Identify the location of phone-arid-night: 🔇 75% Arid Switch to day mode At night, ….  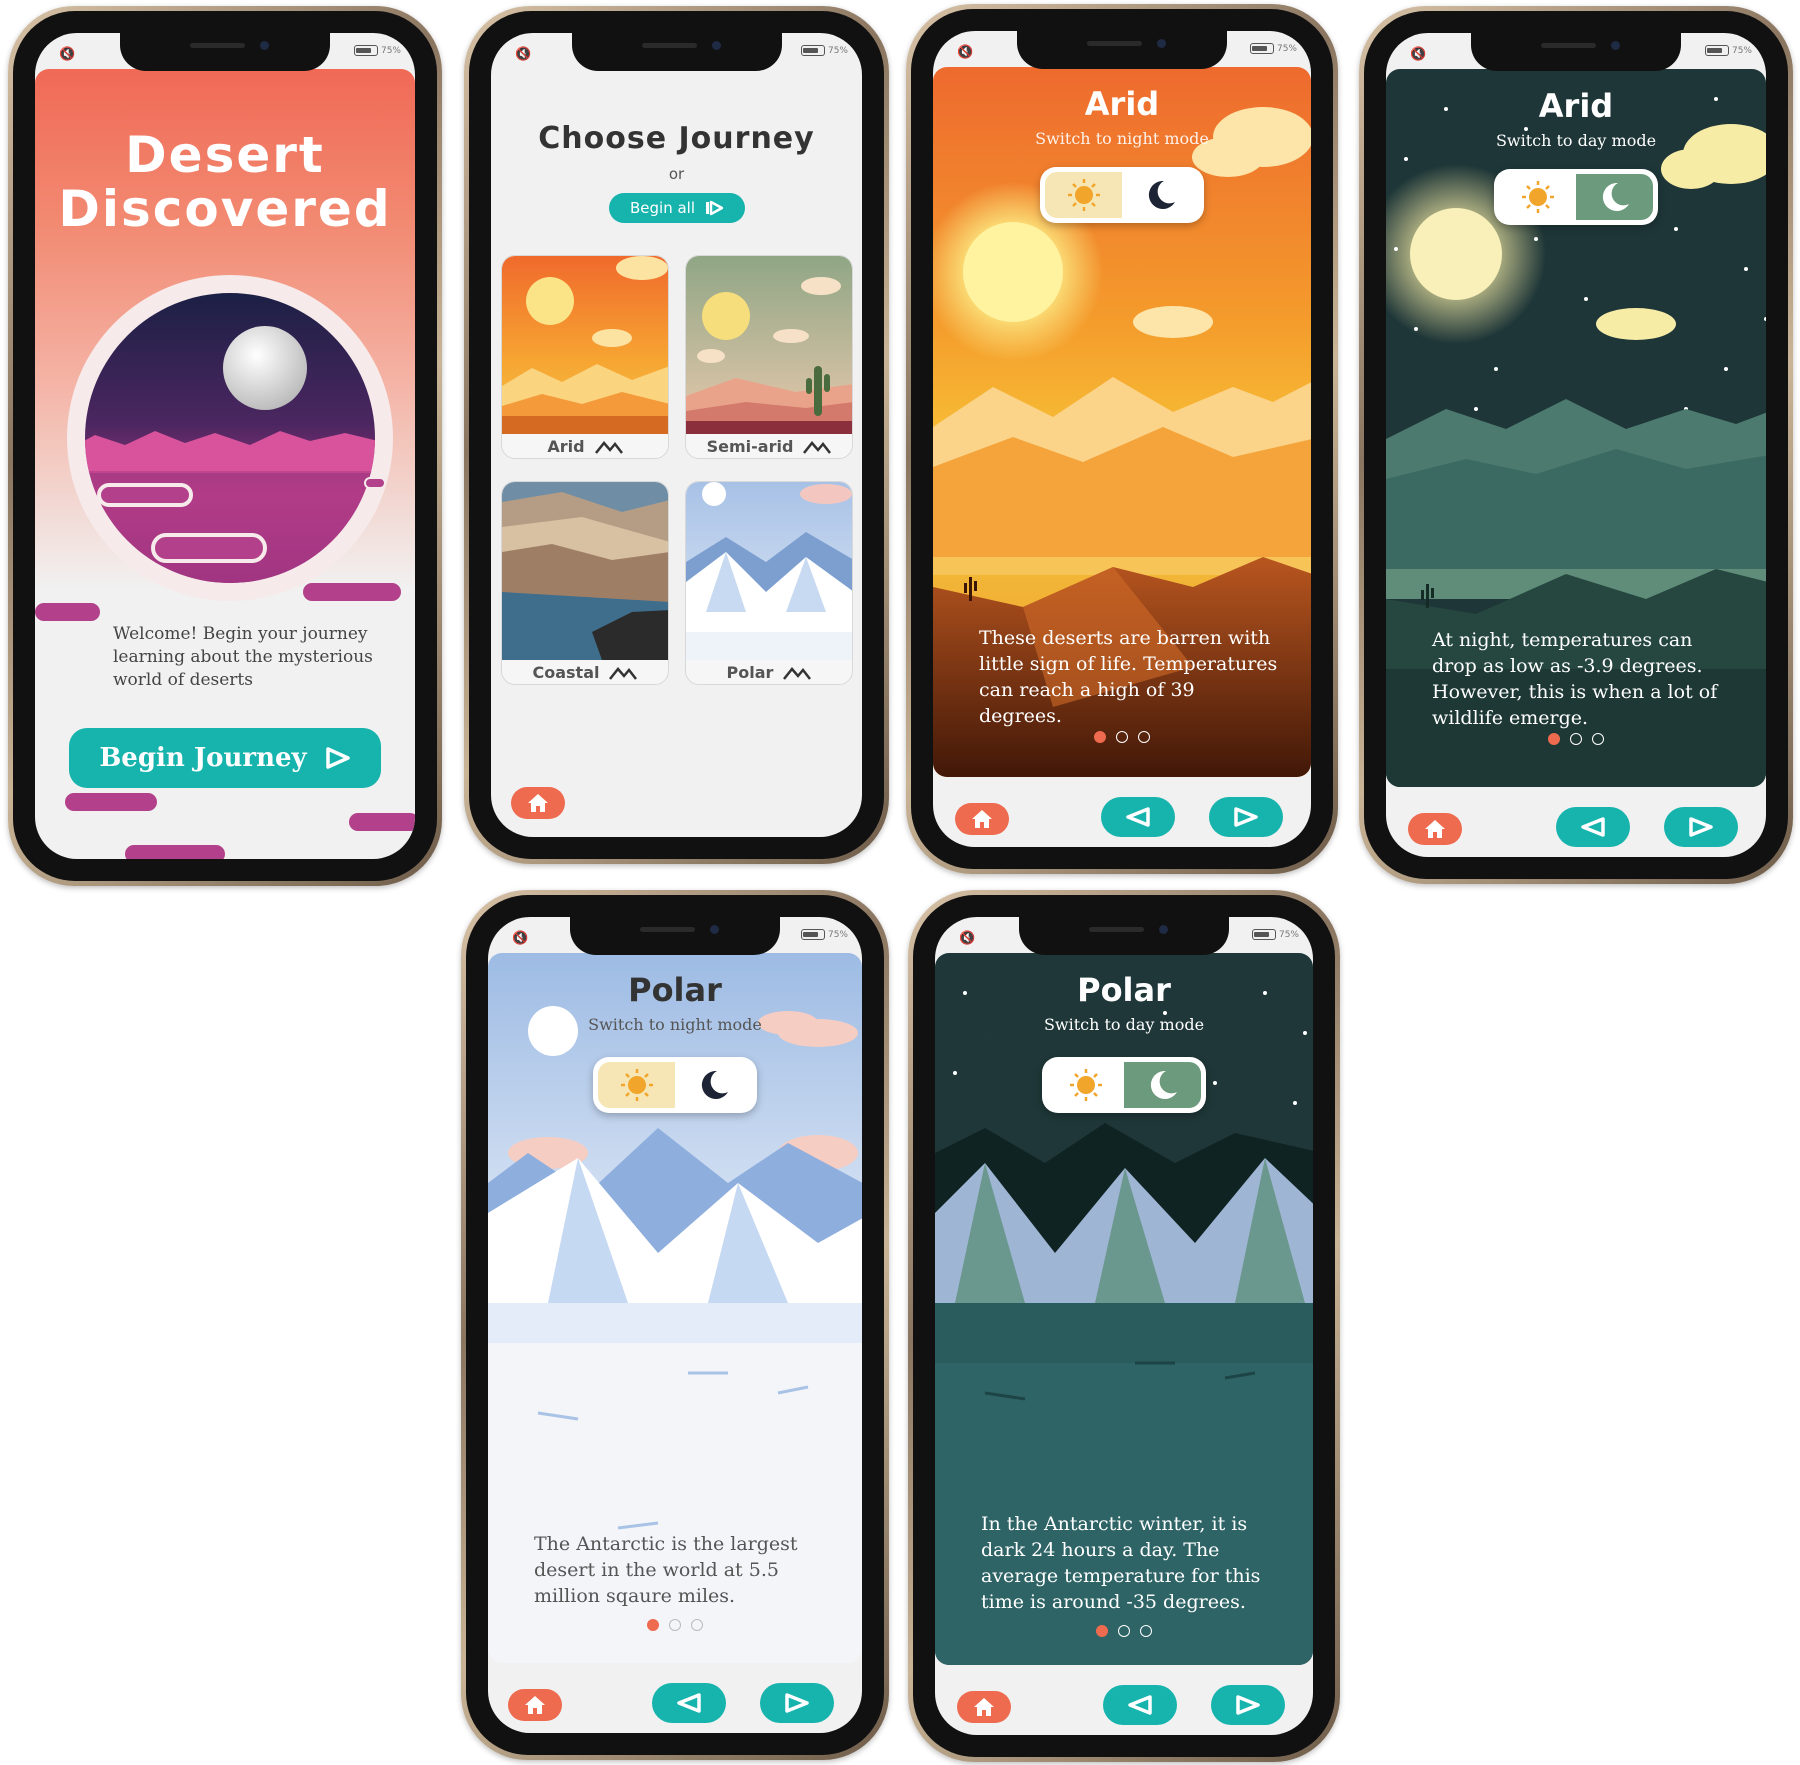
(1576, 445).